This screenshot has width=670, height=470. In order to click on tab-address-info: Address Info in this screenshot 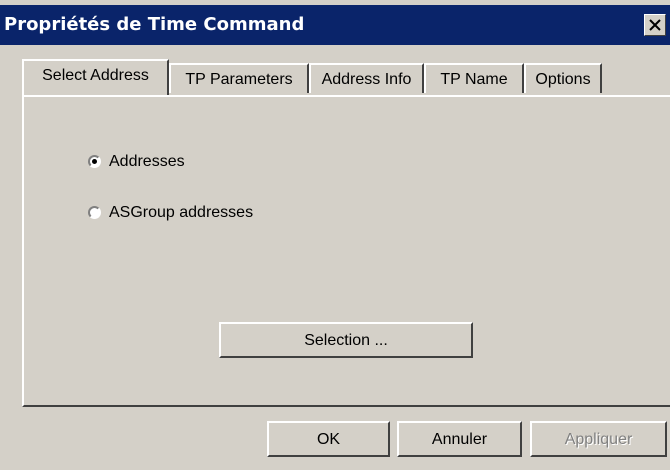, I will do `click(366, 78)`.